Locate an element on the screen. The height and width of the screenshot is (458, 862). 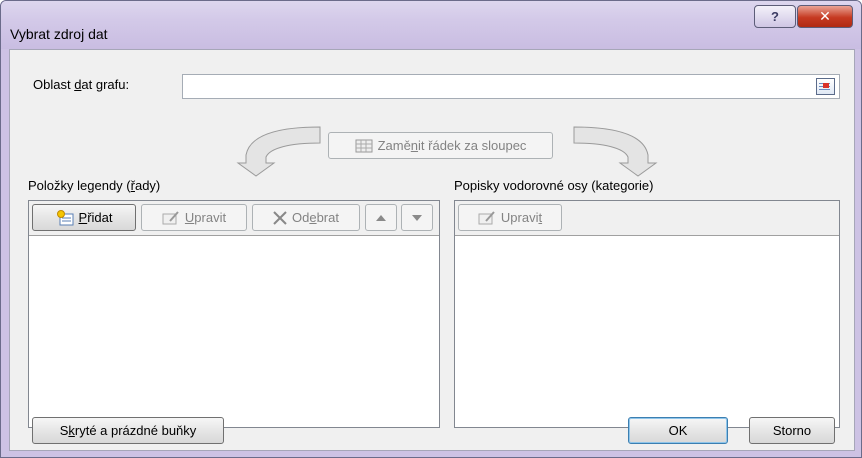
cancel-label: Storno is located at coordinates (792, 430).